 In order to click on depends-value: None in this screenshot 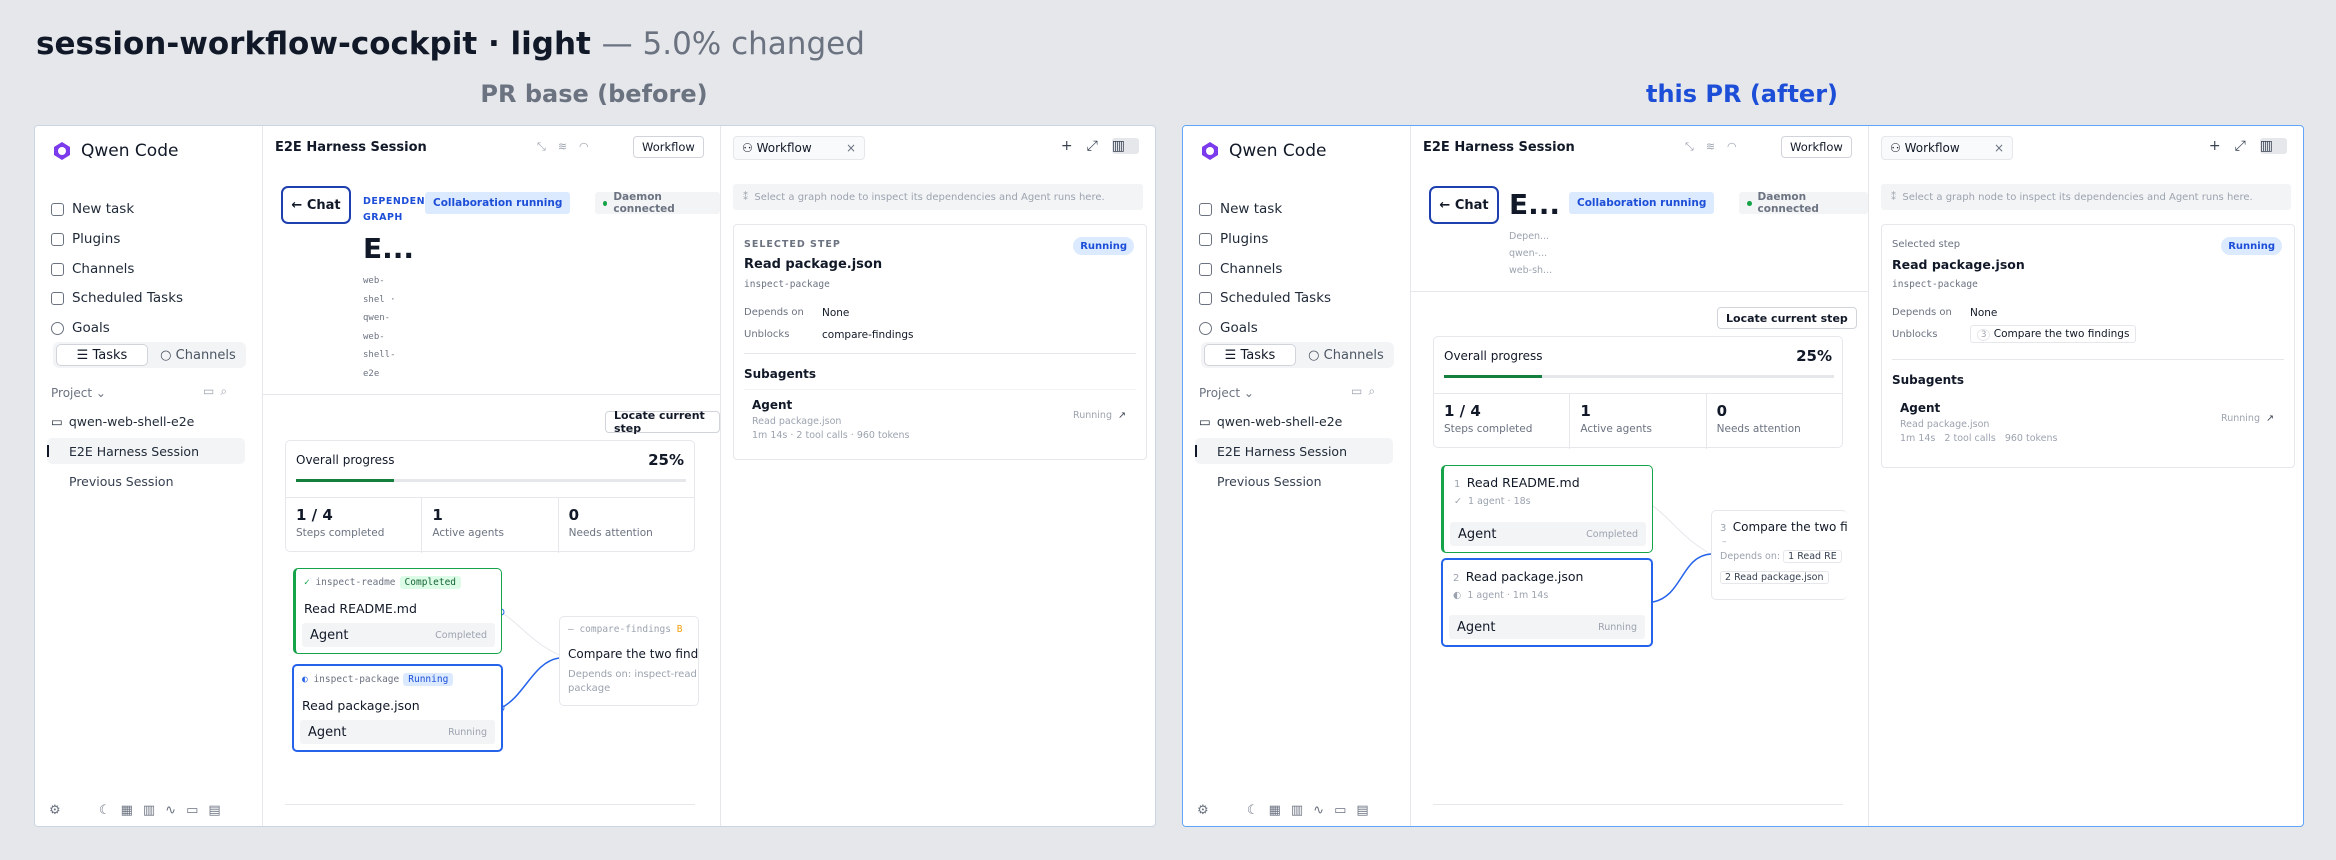, I will do `click(836, 313)`.